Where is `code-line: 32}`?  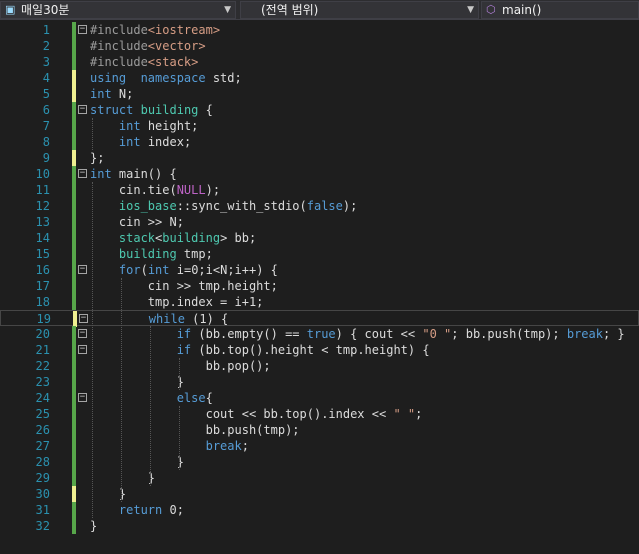
code-line: 32} is located at coordinates (319, 526).